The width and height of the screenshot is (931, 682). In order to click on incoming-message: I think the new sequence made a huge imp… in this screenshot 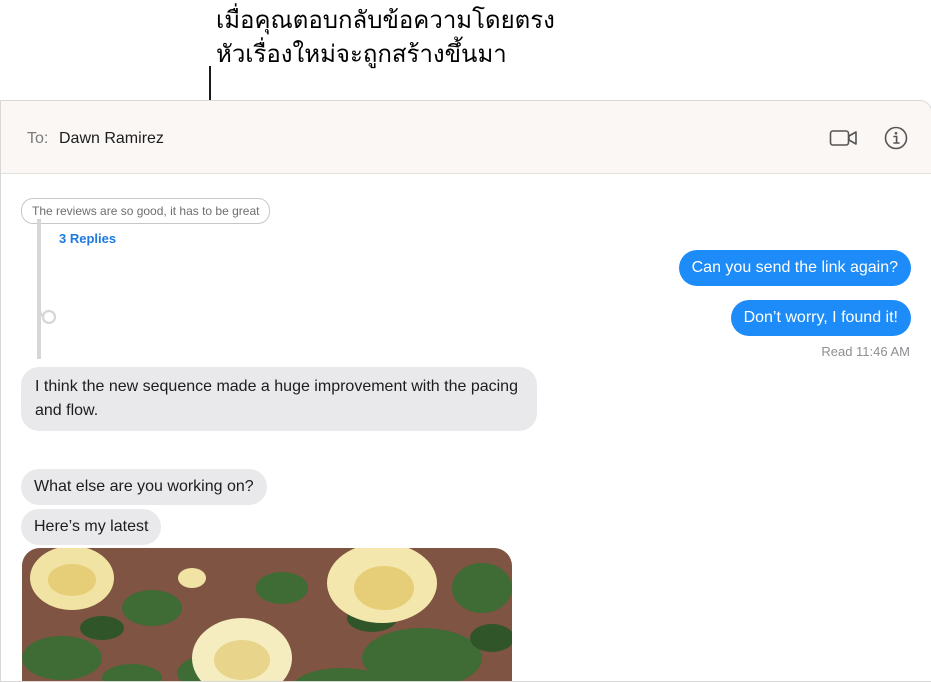, I will do `click(279, 399)`.